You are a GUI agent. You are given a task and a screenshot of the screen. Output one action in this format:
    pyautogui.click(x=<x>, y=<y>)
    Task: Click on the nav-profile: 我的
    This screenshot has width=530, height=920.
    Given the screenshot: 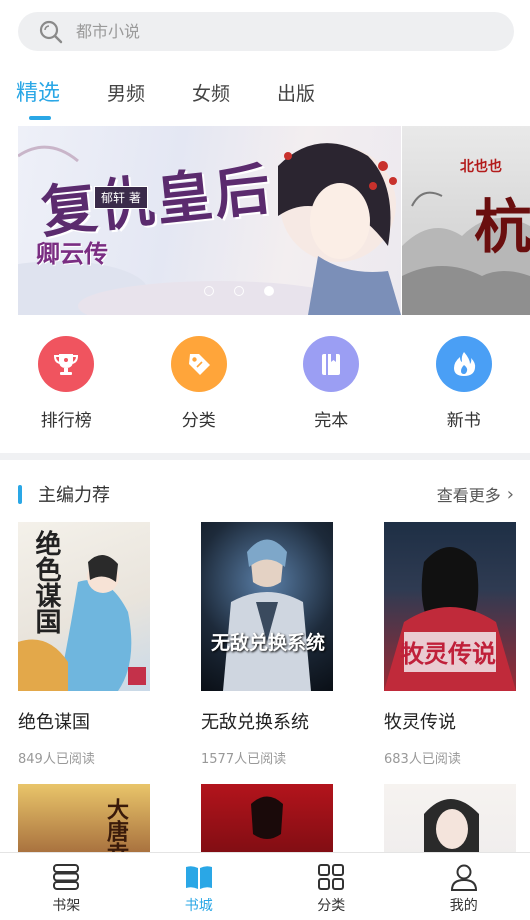 What is the action you would take?
    pyautogui.click(x=464, y=886)
    